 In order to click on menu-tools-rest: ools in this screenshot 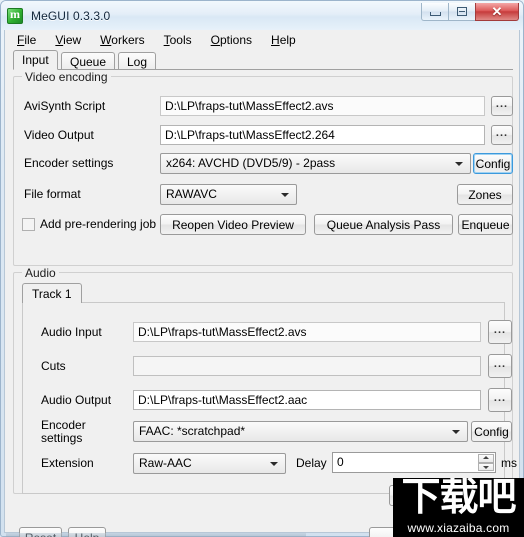, I will do `click(180, 40)`.